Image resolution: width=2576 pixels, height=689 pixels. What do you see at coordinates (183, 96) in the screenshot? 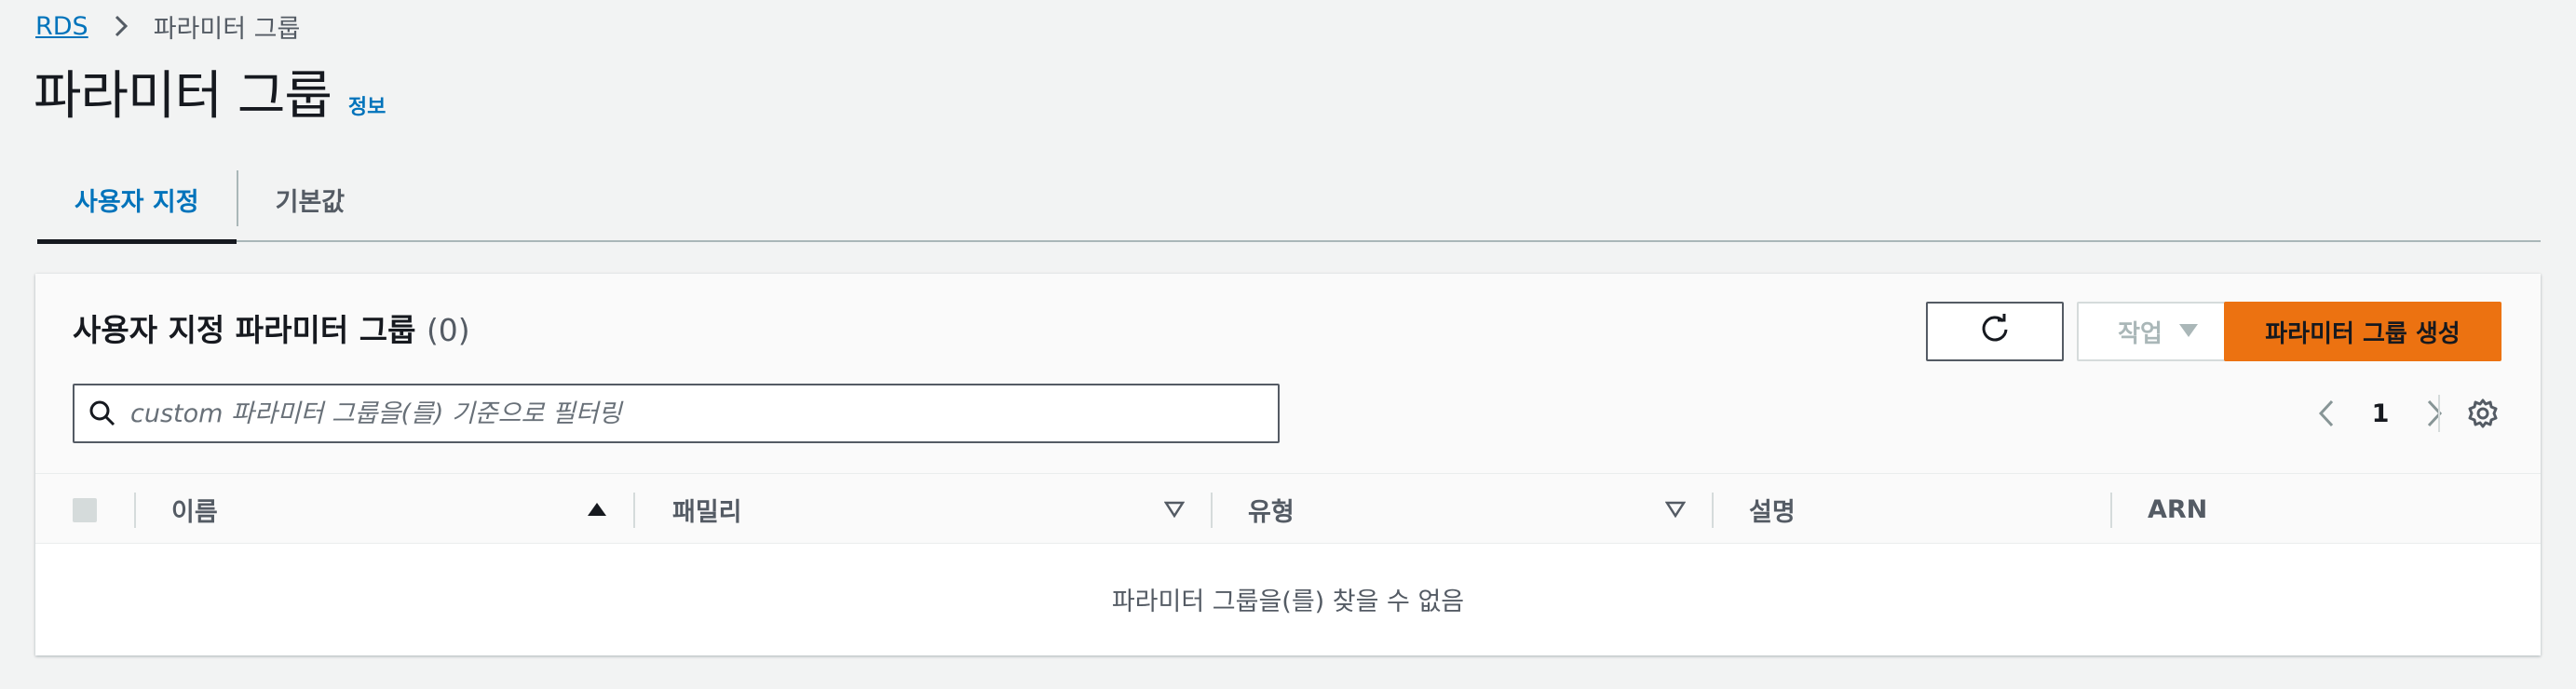
I see `page-title: 파라미터 그룹` at bounding box center [183, 96].